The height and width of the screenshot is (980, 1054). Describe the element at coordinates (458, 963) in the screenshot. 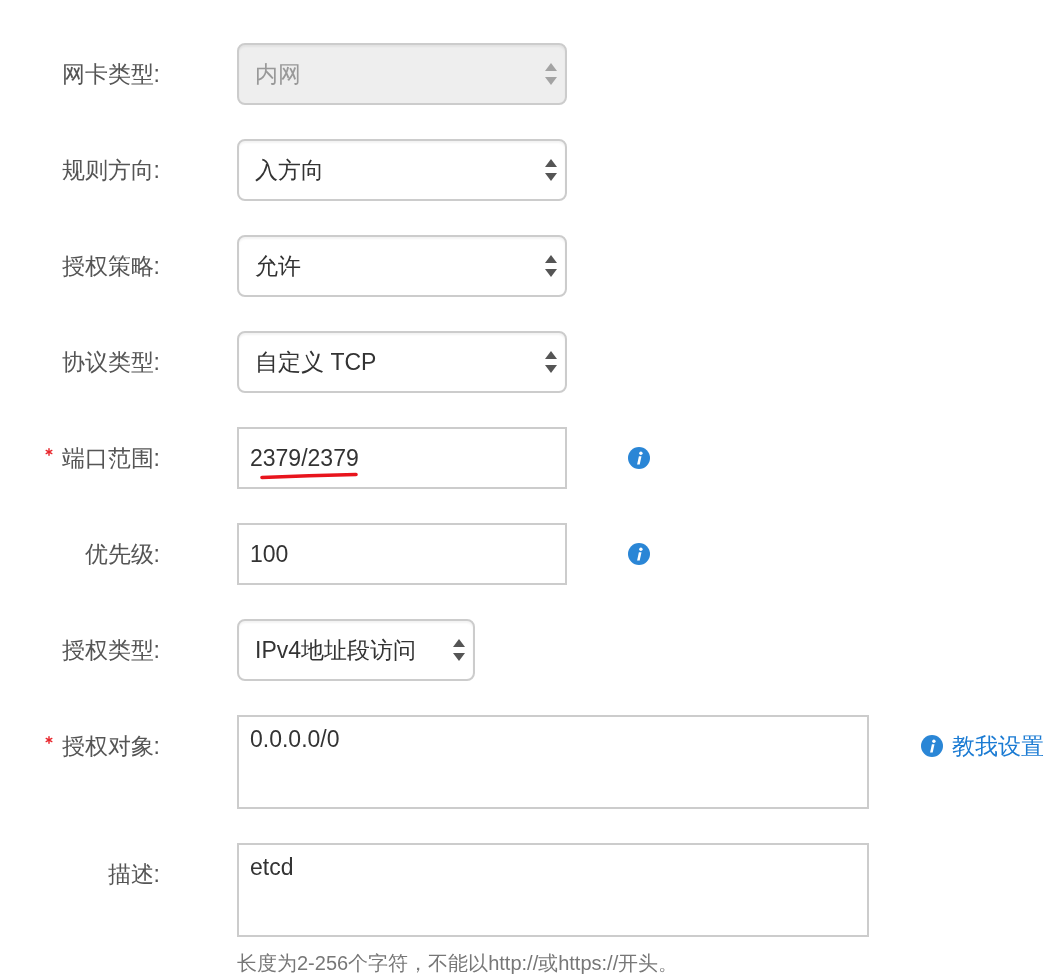

I see `hint-text: 长度为2-256个字符，不能以http://或https://开头。` at that location.